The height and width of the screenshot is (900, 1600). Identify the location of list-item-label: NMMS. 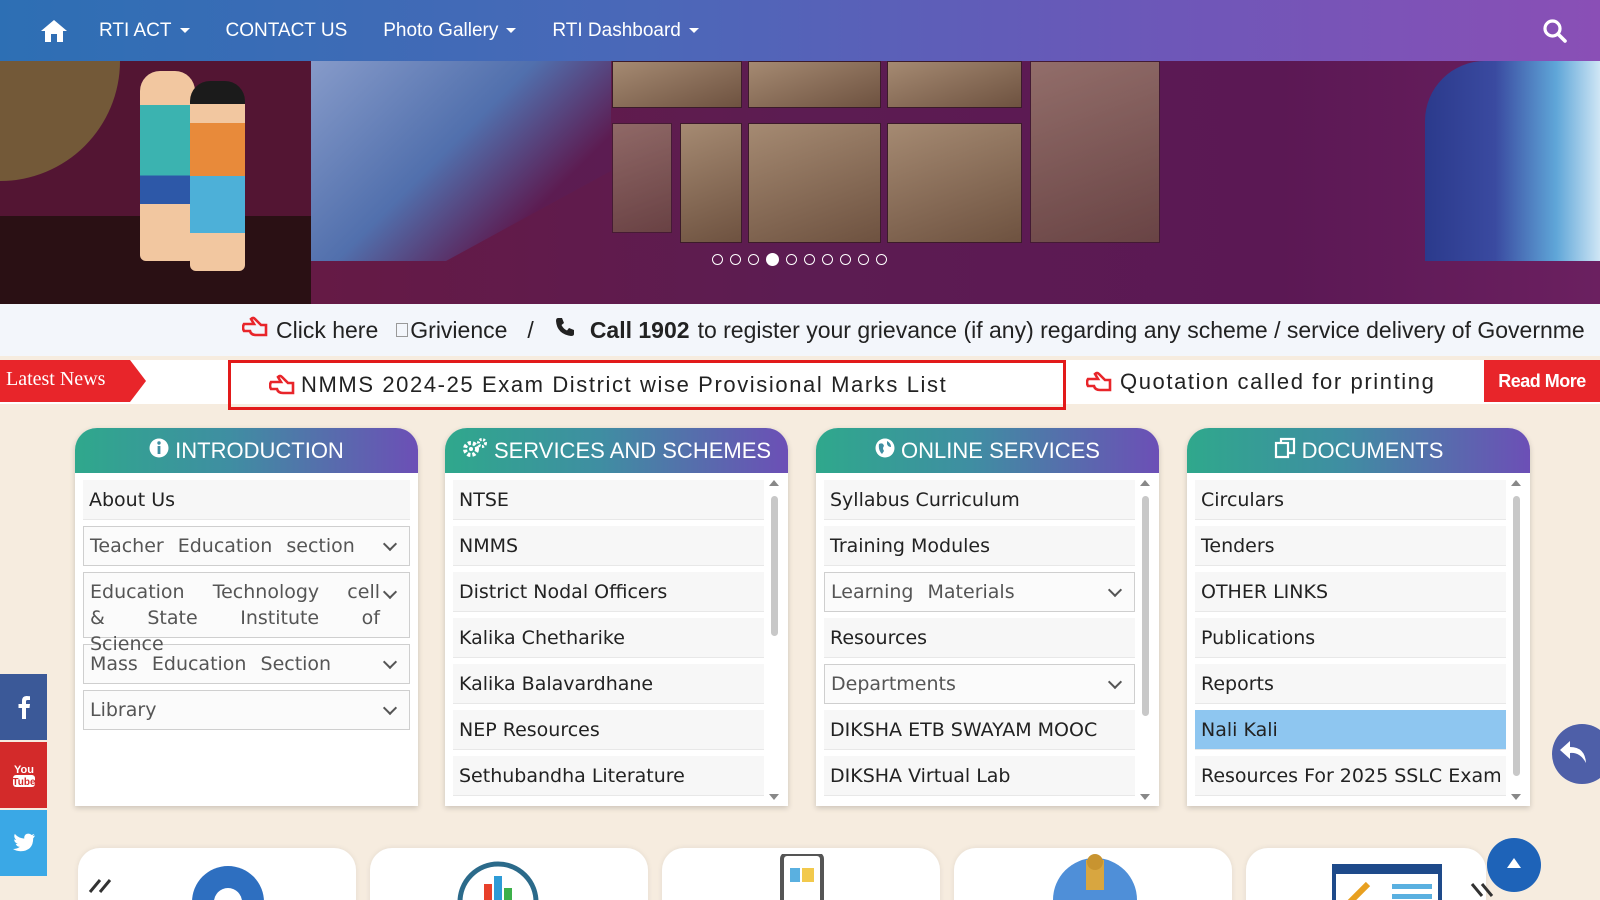
(489, 545).